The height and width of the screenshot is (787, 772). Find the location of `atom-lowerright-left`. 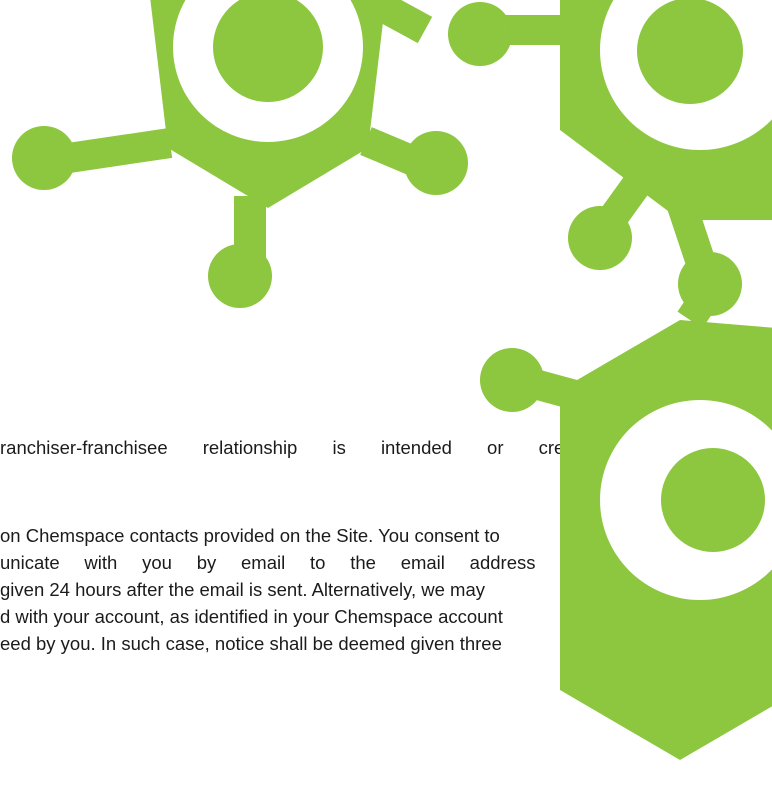

atom-lowerright-left is located at coordinates (512, 380).